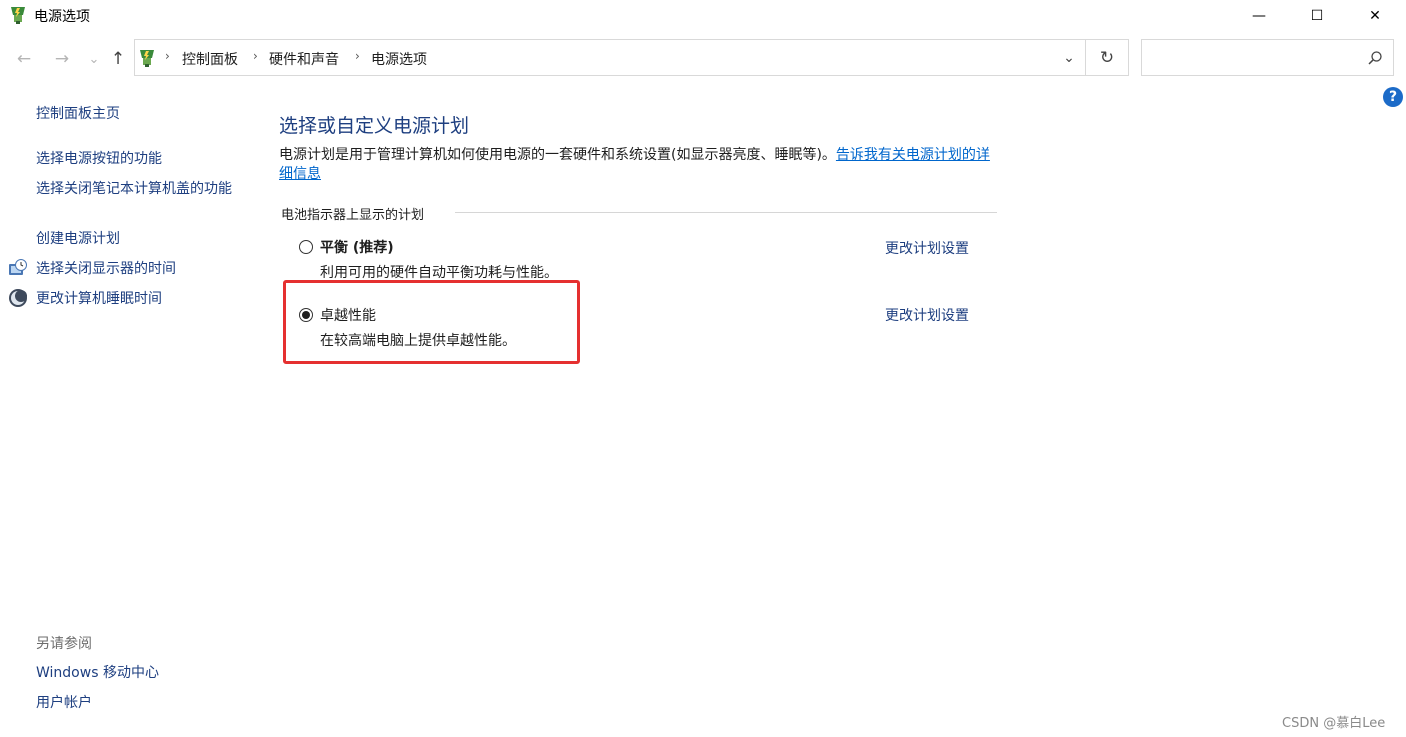 The height and width of the screenshot is (737, 1406). I want to click on control-panel-home-link: 控制面板主页, so click(141, 114).